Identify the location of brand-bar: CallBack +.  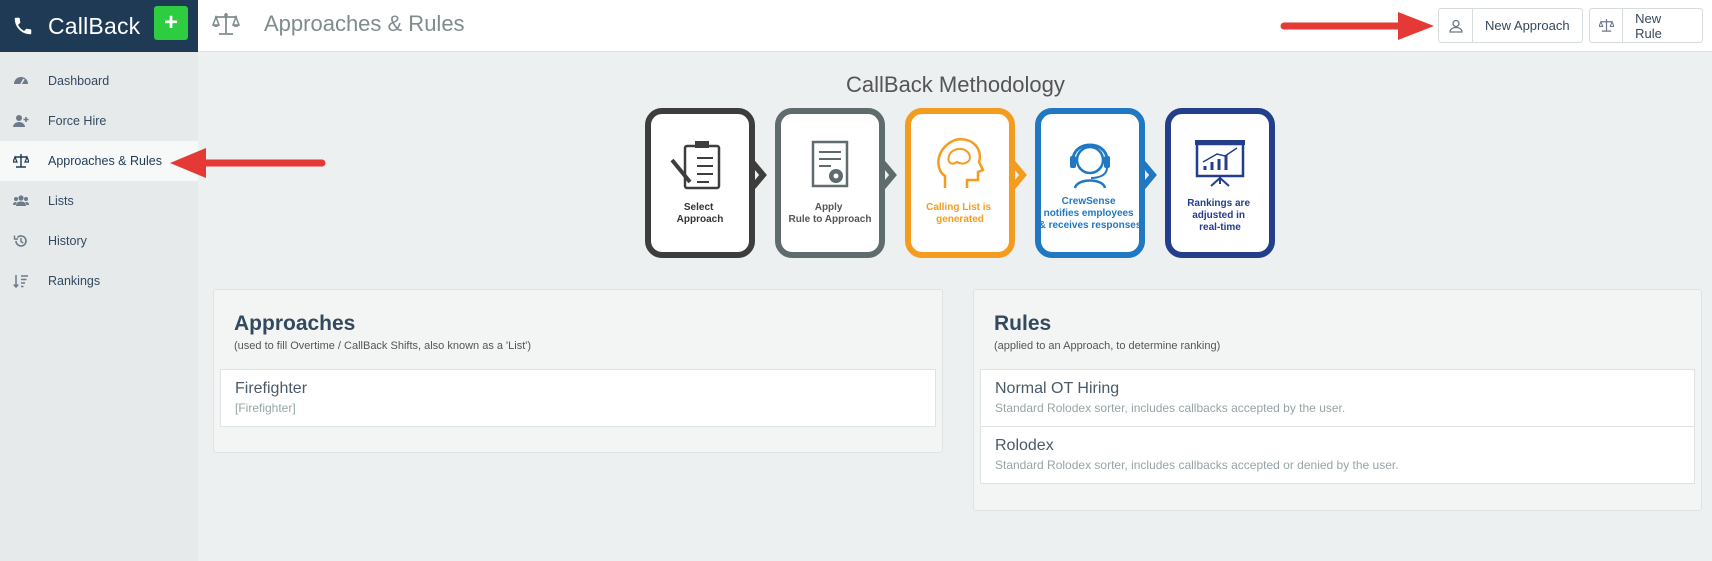
(99, 26).